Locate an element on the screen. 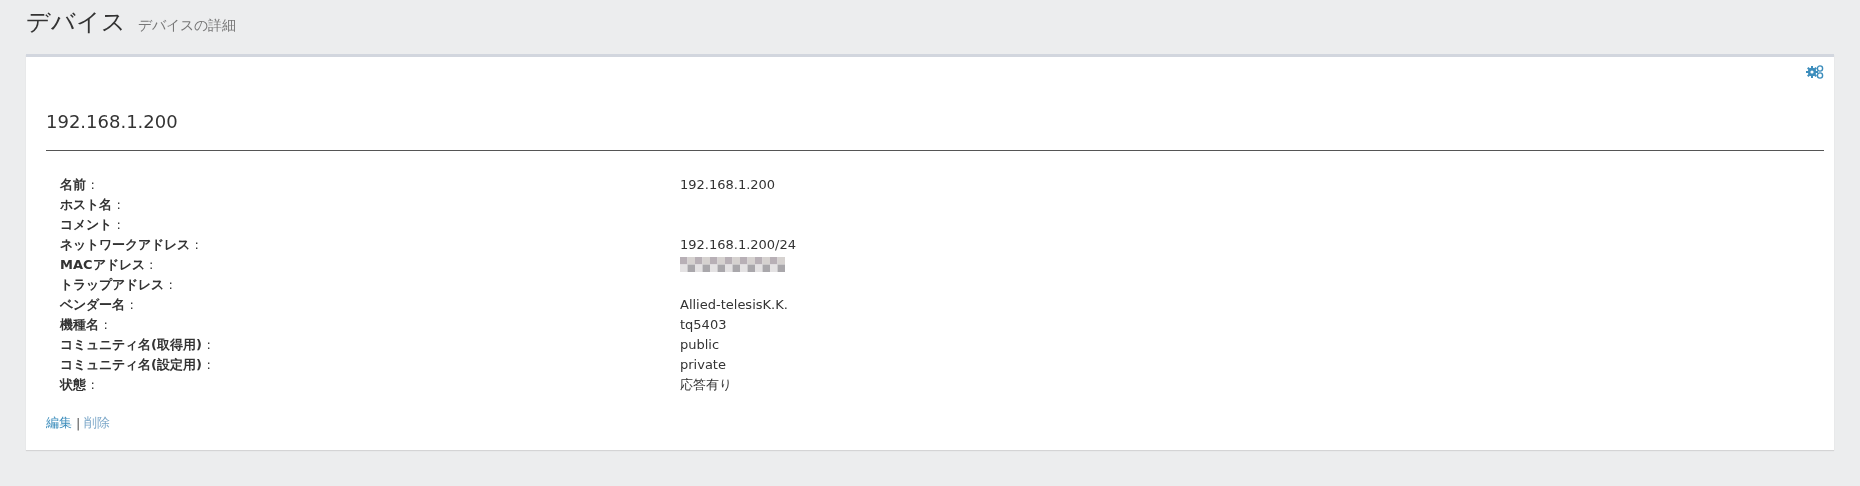 The width and height of the screenshot is (1860, 486). field-label: MACアドレス : is located at coordinates (107, 265).